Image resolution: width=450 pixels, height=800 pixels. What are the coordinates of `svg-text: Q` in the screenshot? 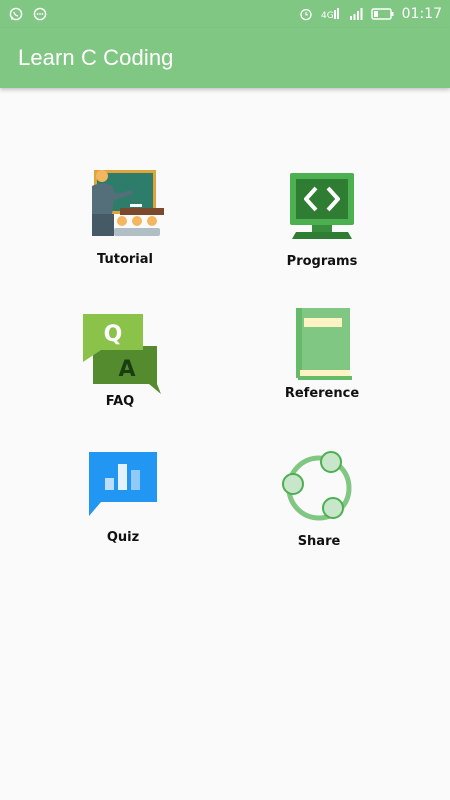 It's located at (113, 334).